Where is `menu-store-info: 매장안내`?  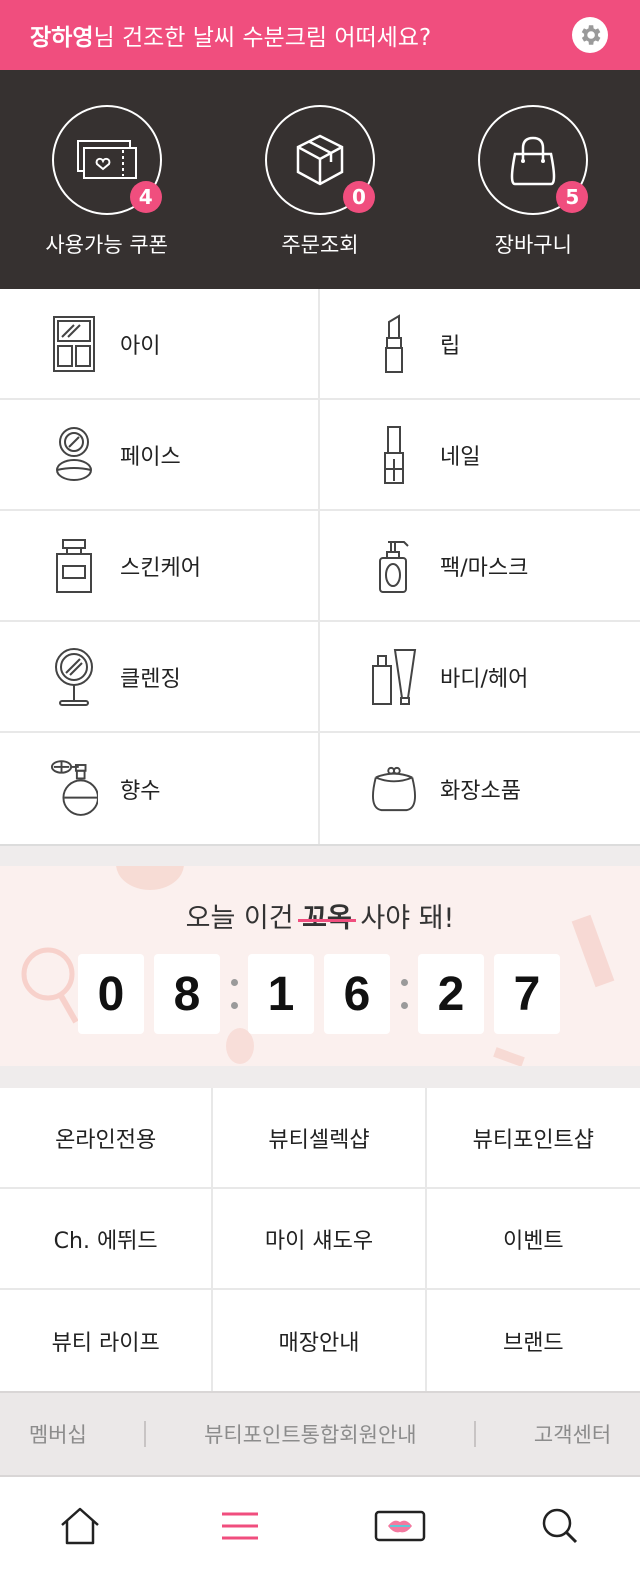
menu-store-info: 매장안내 is located at coordinates (320, 1340).